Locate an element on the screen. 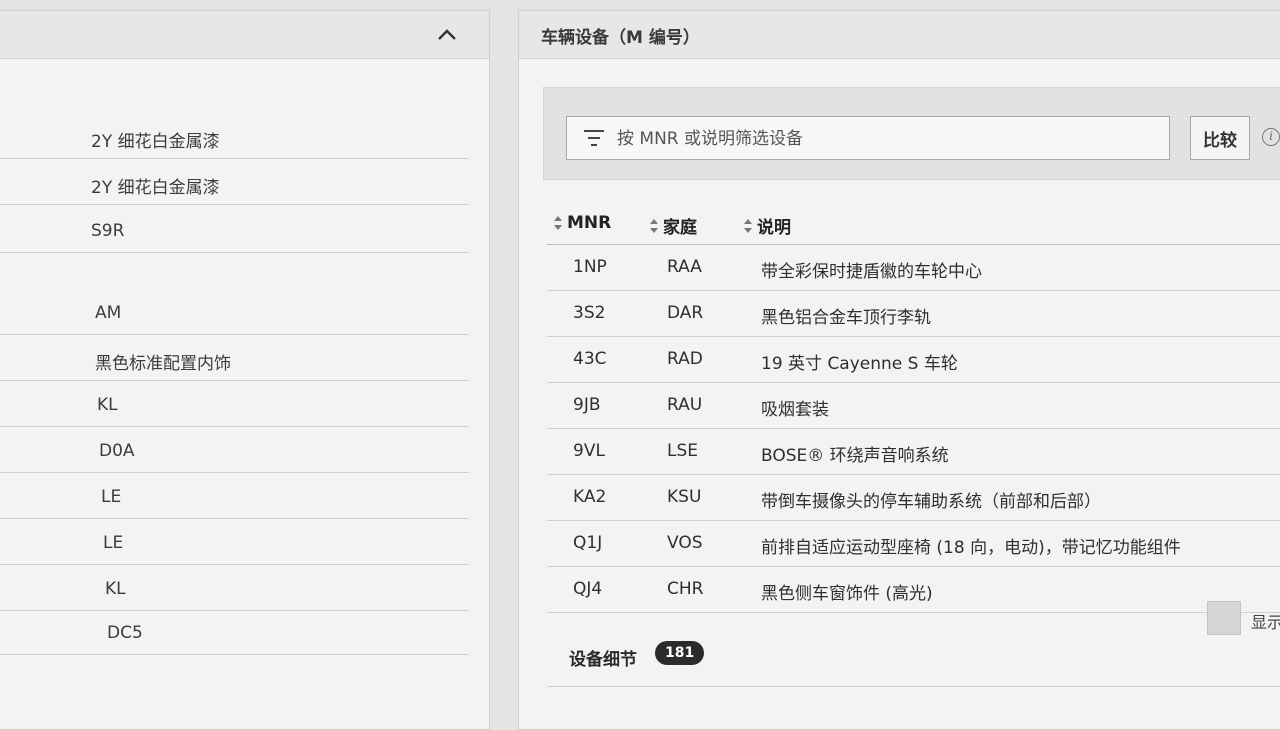 This screenshot has width=1280, height=730. list-item: S9R is located at coordinates (234, 230).